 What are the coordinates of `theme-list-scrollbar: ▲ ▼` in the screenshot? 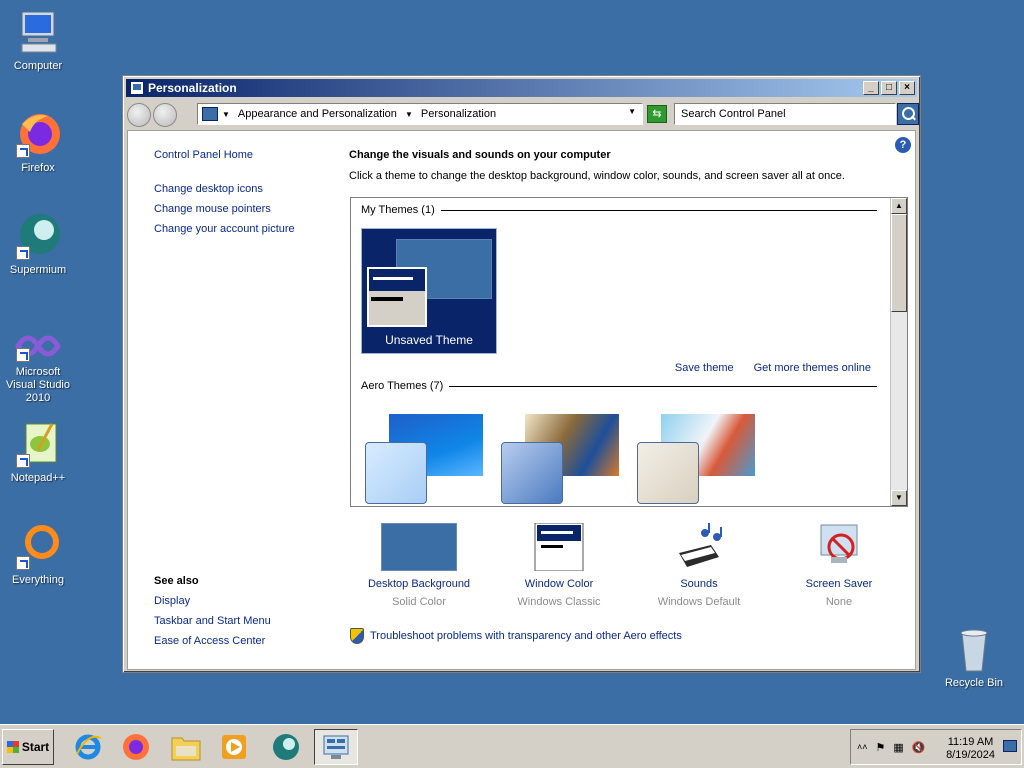 It's located at (898, 352).